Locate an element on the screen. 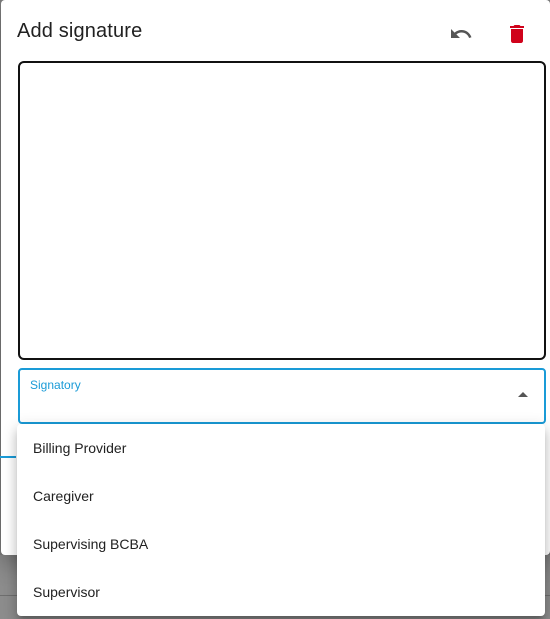 The height and width of the screenshot is (619, 550). delete-icon is located at coordinates (517, 34).